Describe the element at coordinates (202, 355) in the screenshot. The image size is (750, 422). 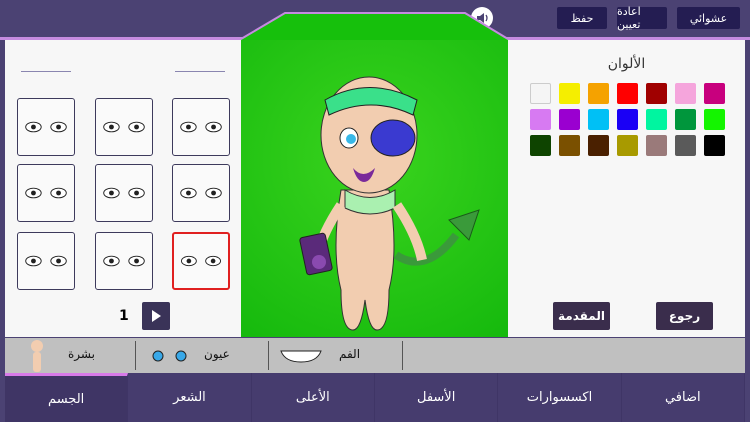
I see `part-eyes: عيون` at that location.